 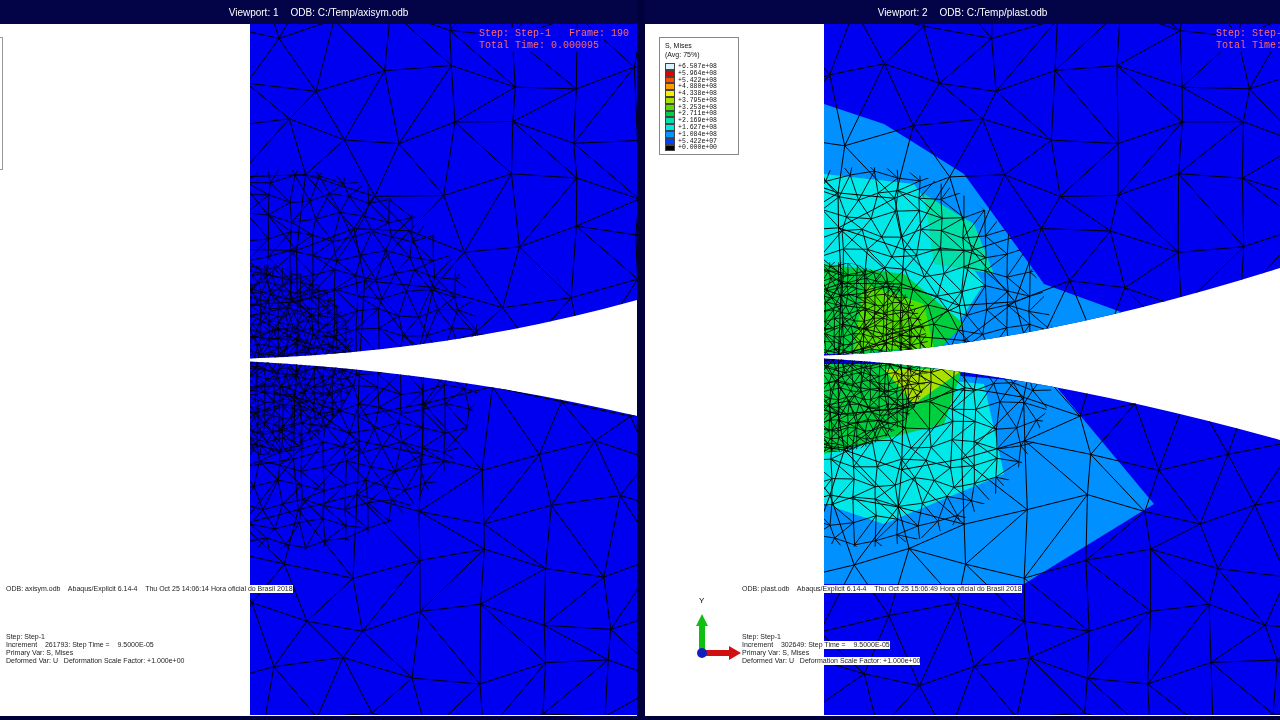 I want to click on step-label: Step: Step-1, so click(x=515, y=33).